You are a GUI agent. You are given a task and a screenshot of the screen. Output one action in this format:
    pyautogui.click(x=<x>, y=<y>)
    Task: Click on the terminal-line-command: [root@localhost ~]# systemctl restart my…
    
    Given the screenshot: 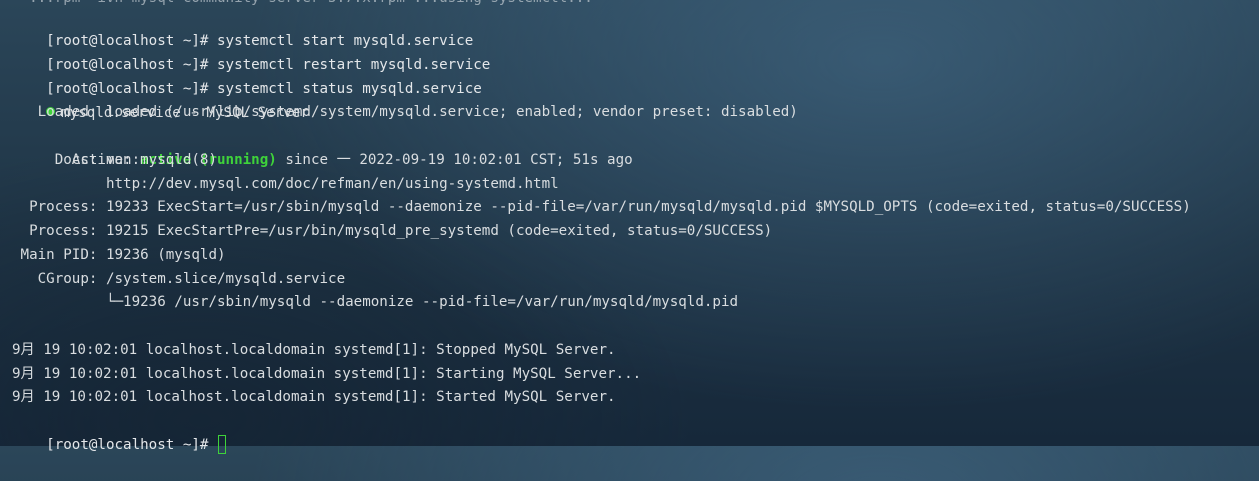 What is the action you would take?
    pyautogui.click(x=251, y=51)
    